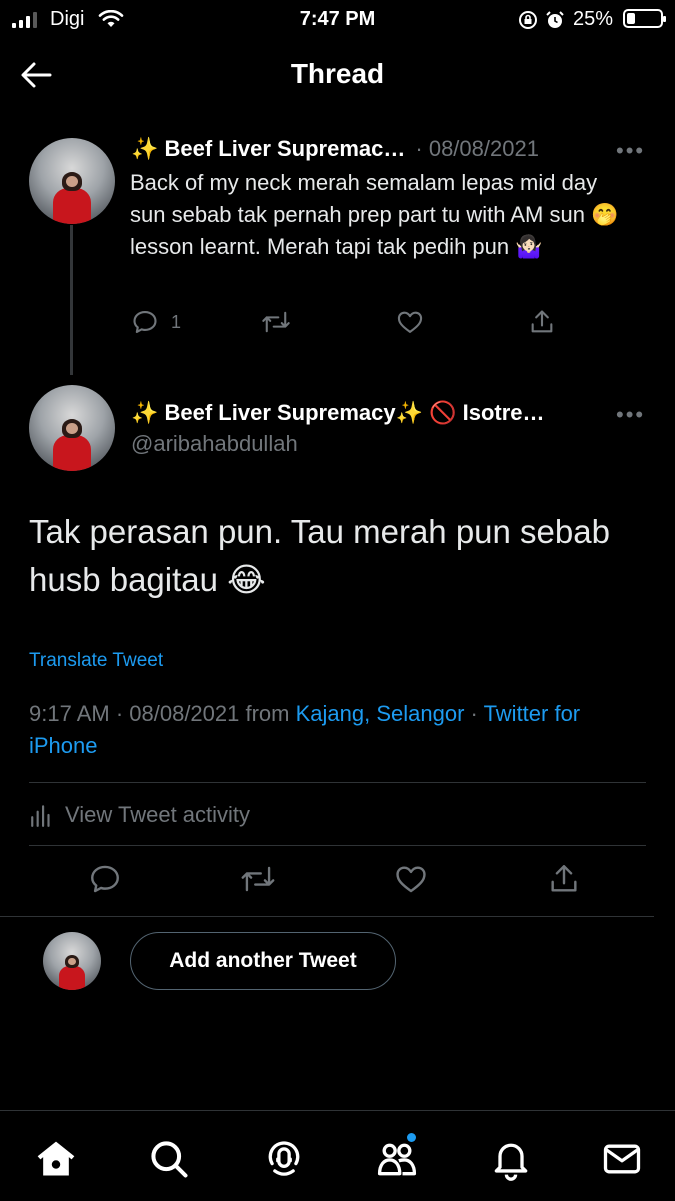 The image size is (675, 1201). I want to click on tweet-date: · 08/08/2021, so click(477, 148).